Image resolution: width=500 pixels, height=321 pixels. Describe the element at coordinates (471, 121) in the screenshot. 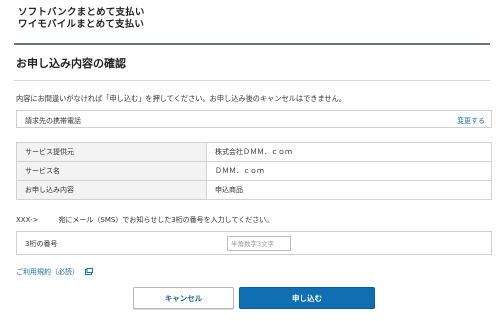

I see `change-phone-link: 変更する` at that location.